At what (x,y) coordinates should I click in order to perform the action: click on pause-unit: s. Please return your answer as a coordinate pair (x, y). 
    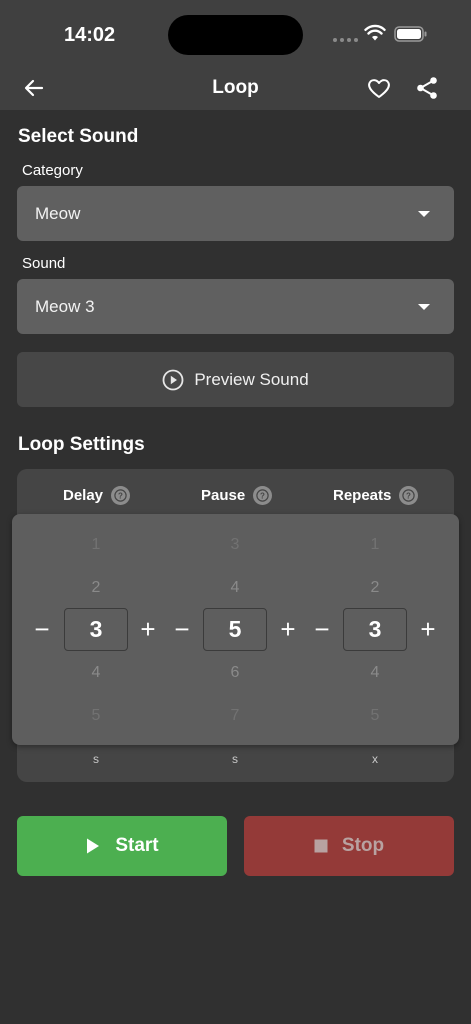
    Looking at the image, I should click on (235, 759).